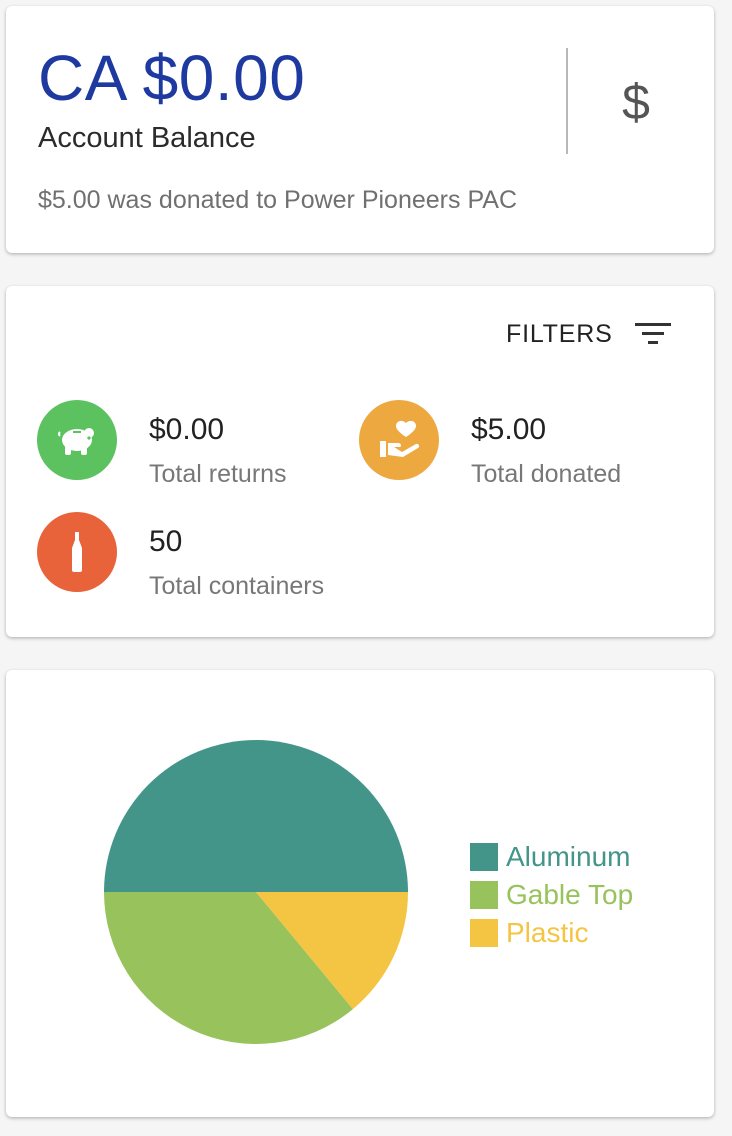 This screenshot has height=1136, width=732. I want to click on legend-item-aluminum: Aluminum, so click(551, 857).